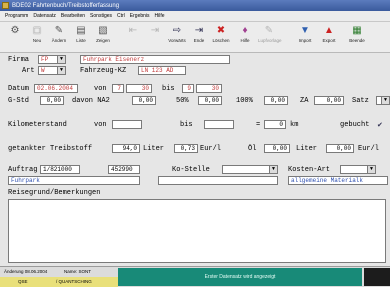 Image resolution: width=390 pixels, height=287 pixels. Describe the element at coordinates (28, 71) in the screenshot. I see `art-label: Art` at that location.